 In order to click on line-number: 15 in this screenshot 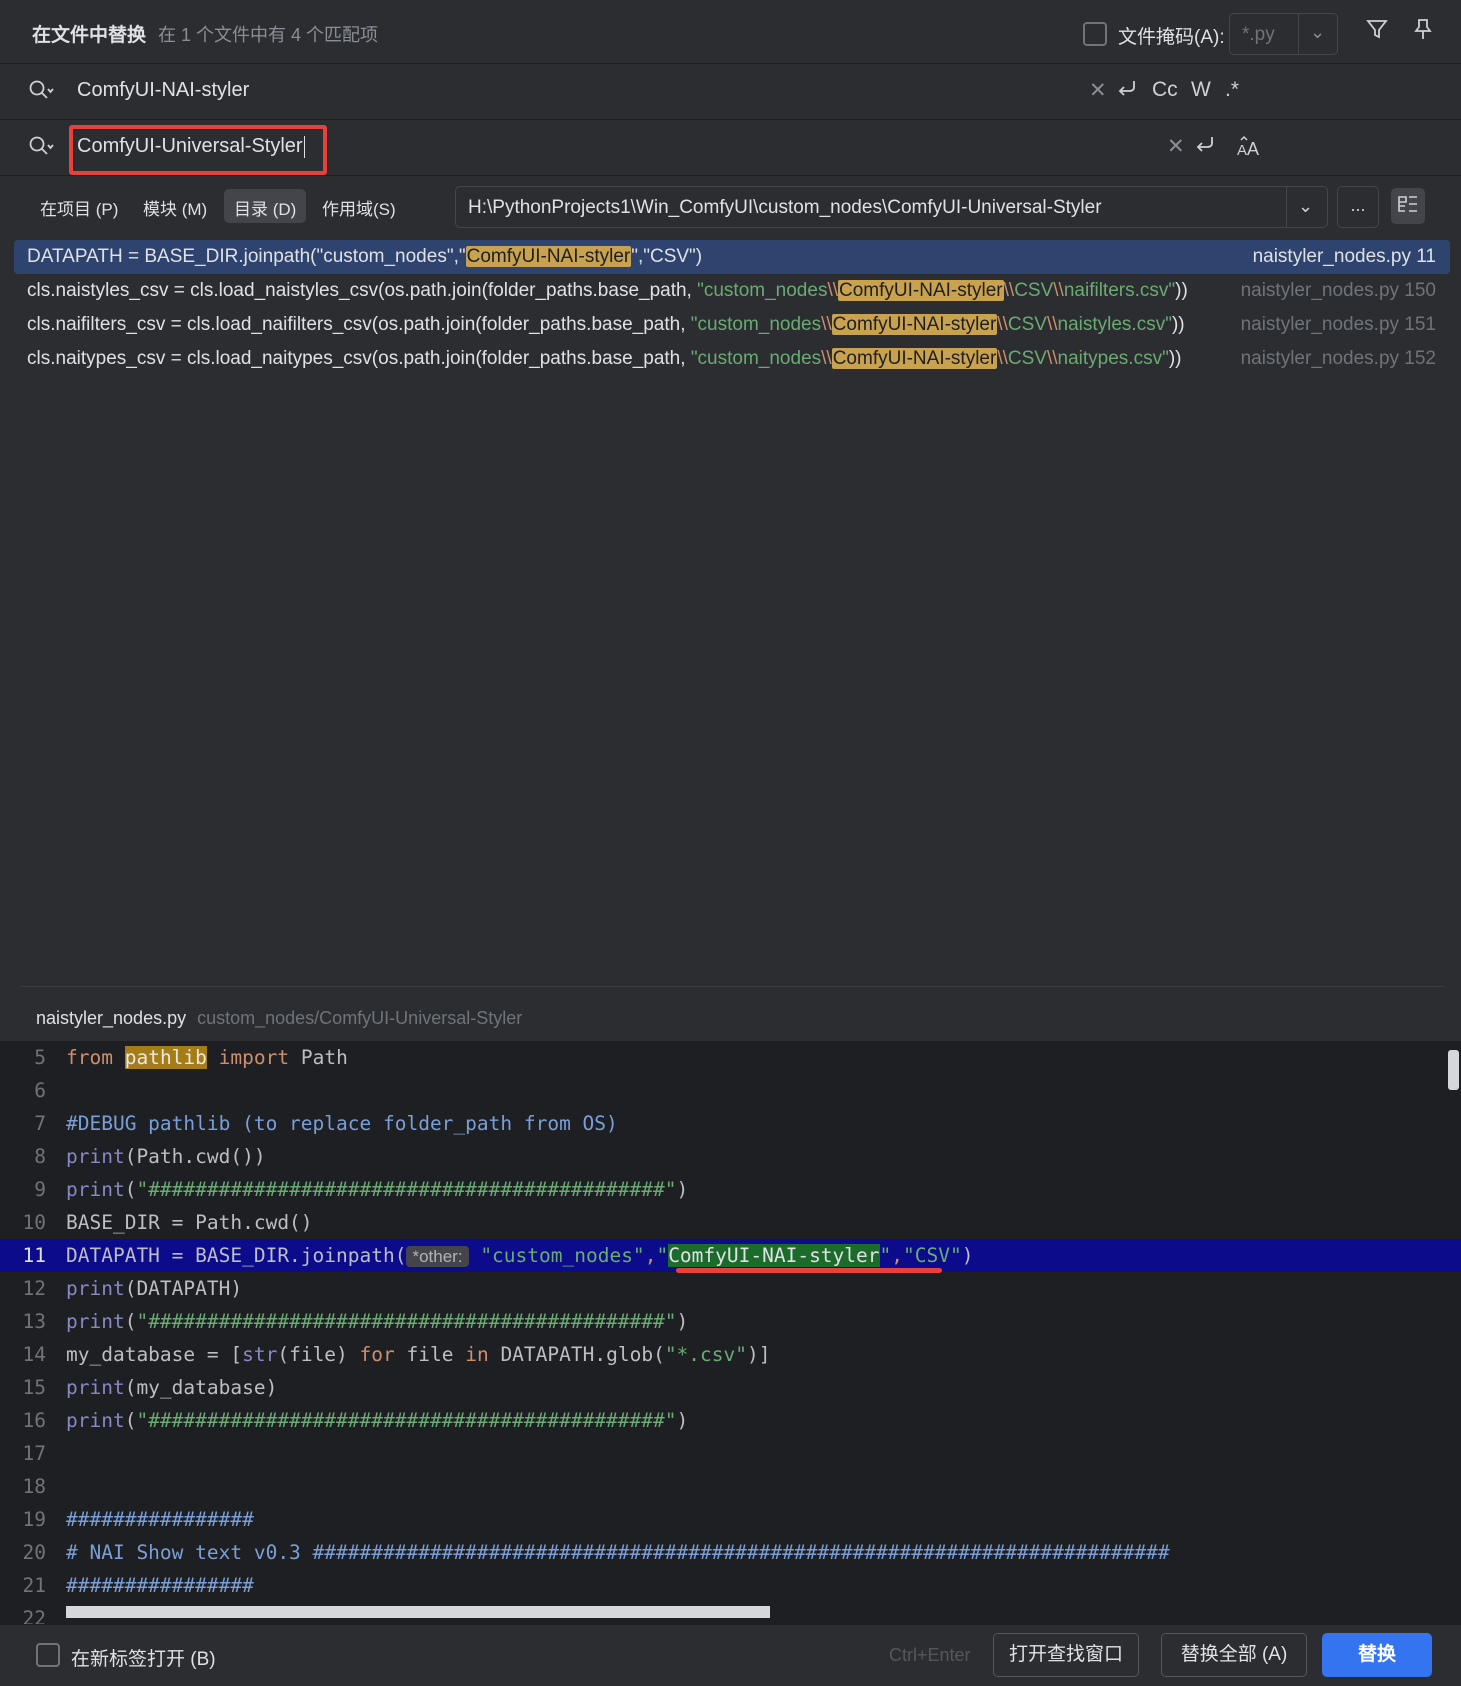, I will do `click(34, 1387)`.